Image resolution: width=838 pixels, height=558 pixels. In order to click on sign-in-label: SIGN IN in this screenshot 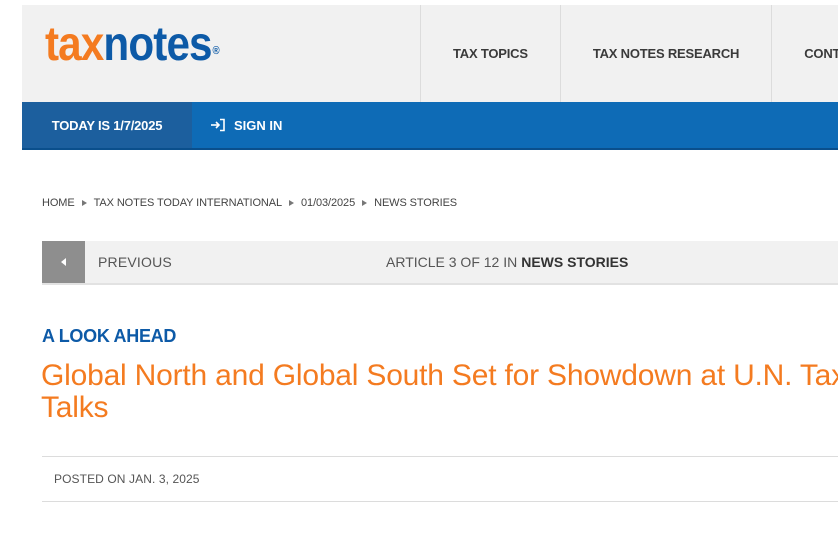, I will do `click(258, 125)`.